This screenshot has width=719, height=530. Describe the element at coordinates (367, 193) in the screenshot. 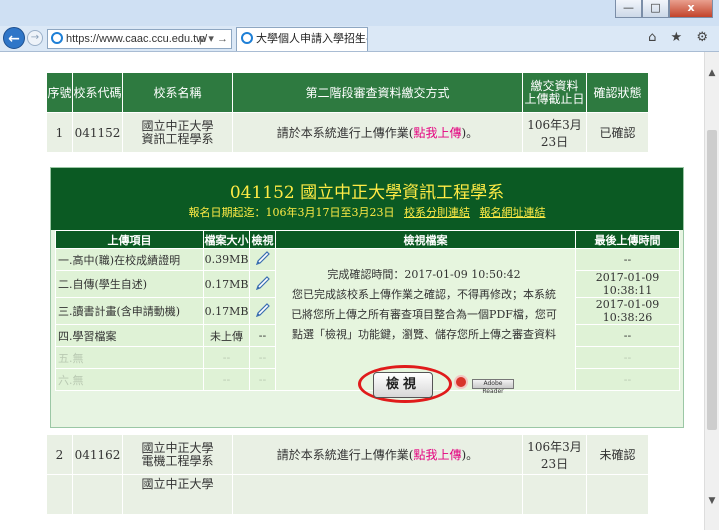

I see `panel-title: 041152 國立中正大學資訊工程學系` at that location.